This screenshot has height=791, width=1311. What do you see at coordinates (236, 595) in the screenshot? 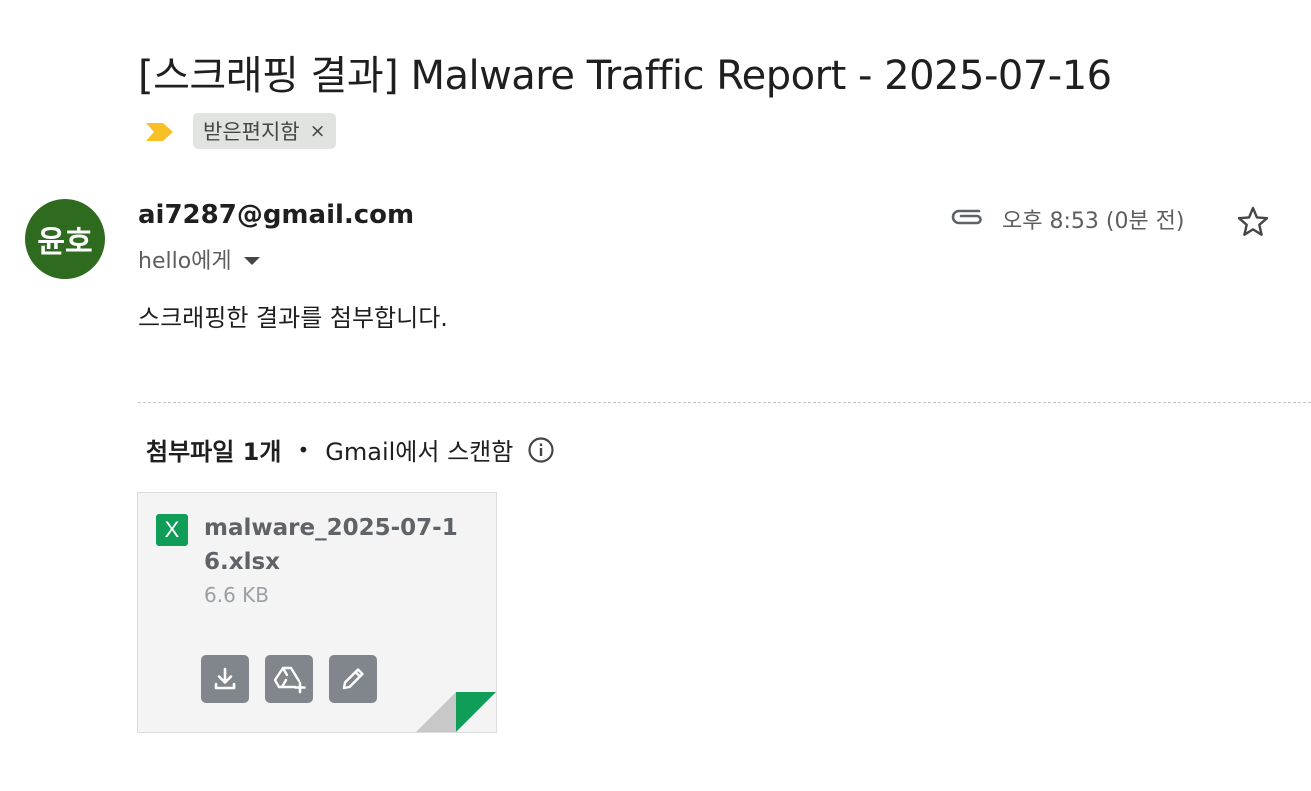
I see `attachment-filesize: 6.6 KB` at bounding box center [236, 595].